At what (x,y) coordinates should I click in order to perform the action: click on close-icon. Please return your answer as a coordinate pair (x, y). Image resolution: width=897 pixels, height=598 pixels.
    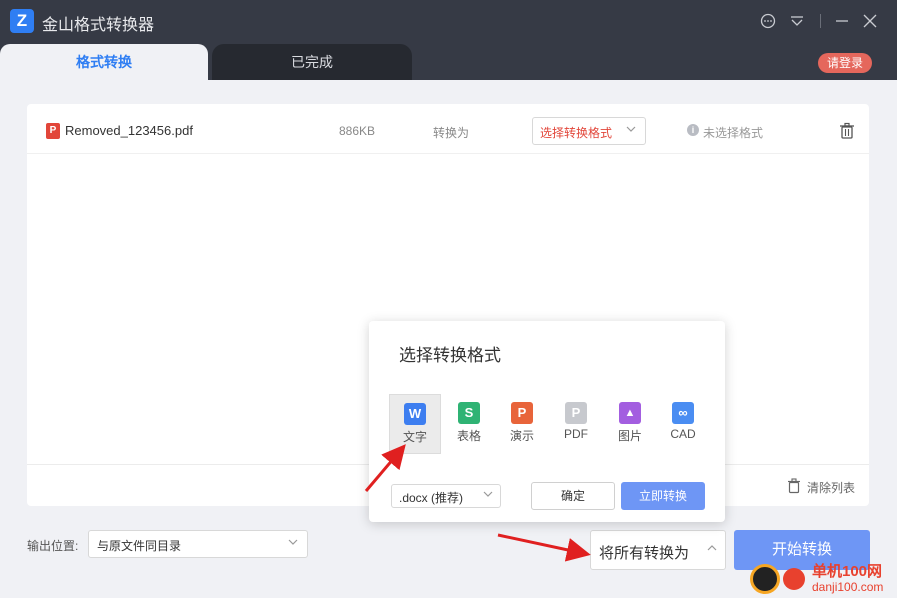
    Looking at the image, I should click on (870, 21).